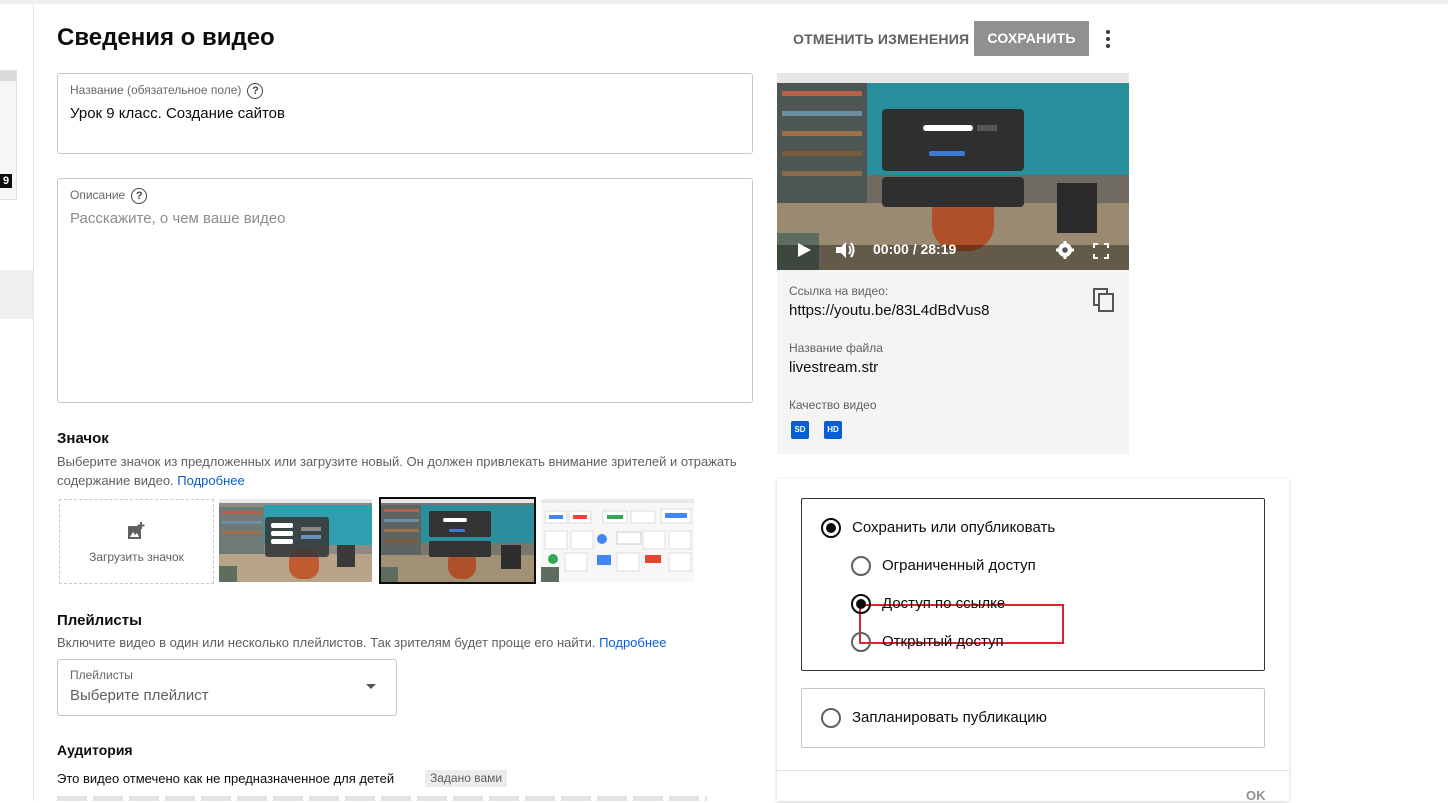  What do you see at coordinates (954, 527) in the screenshot?
I see `save-publish-label: Сохранить или опубликовать` at bounding box center [954, 527].